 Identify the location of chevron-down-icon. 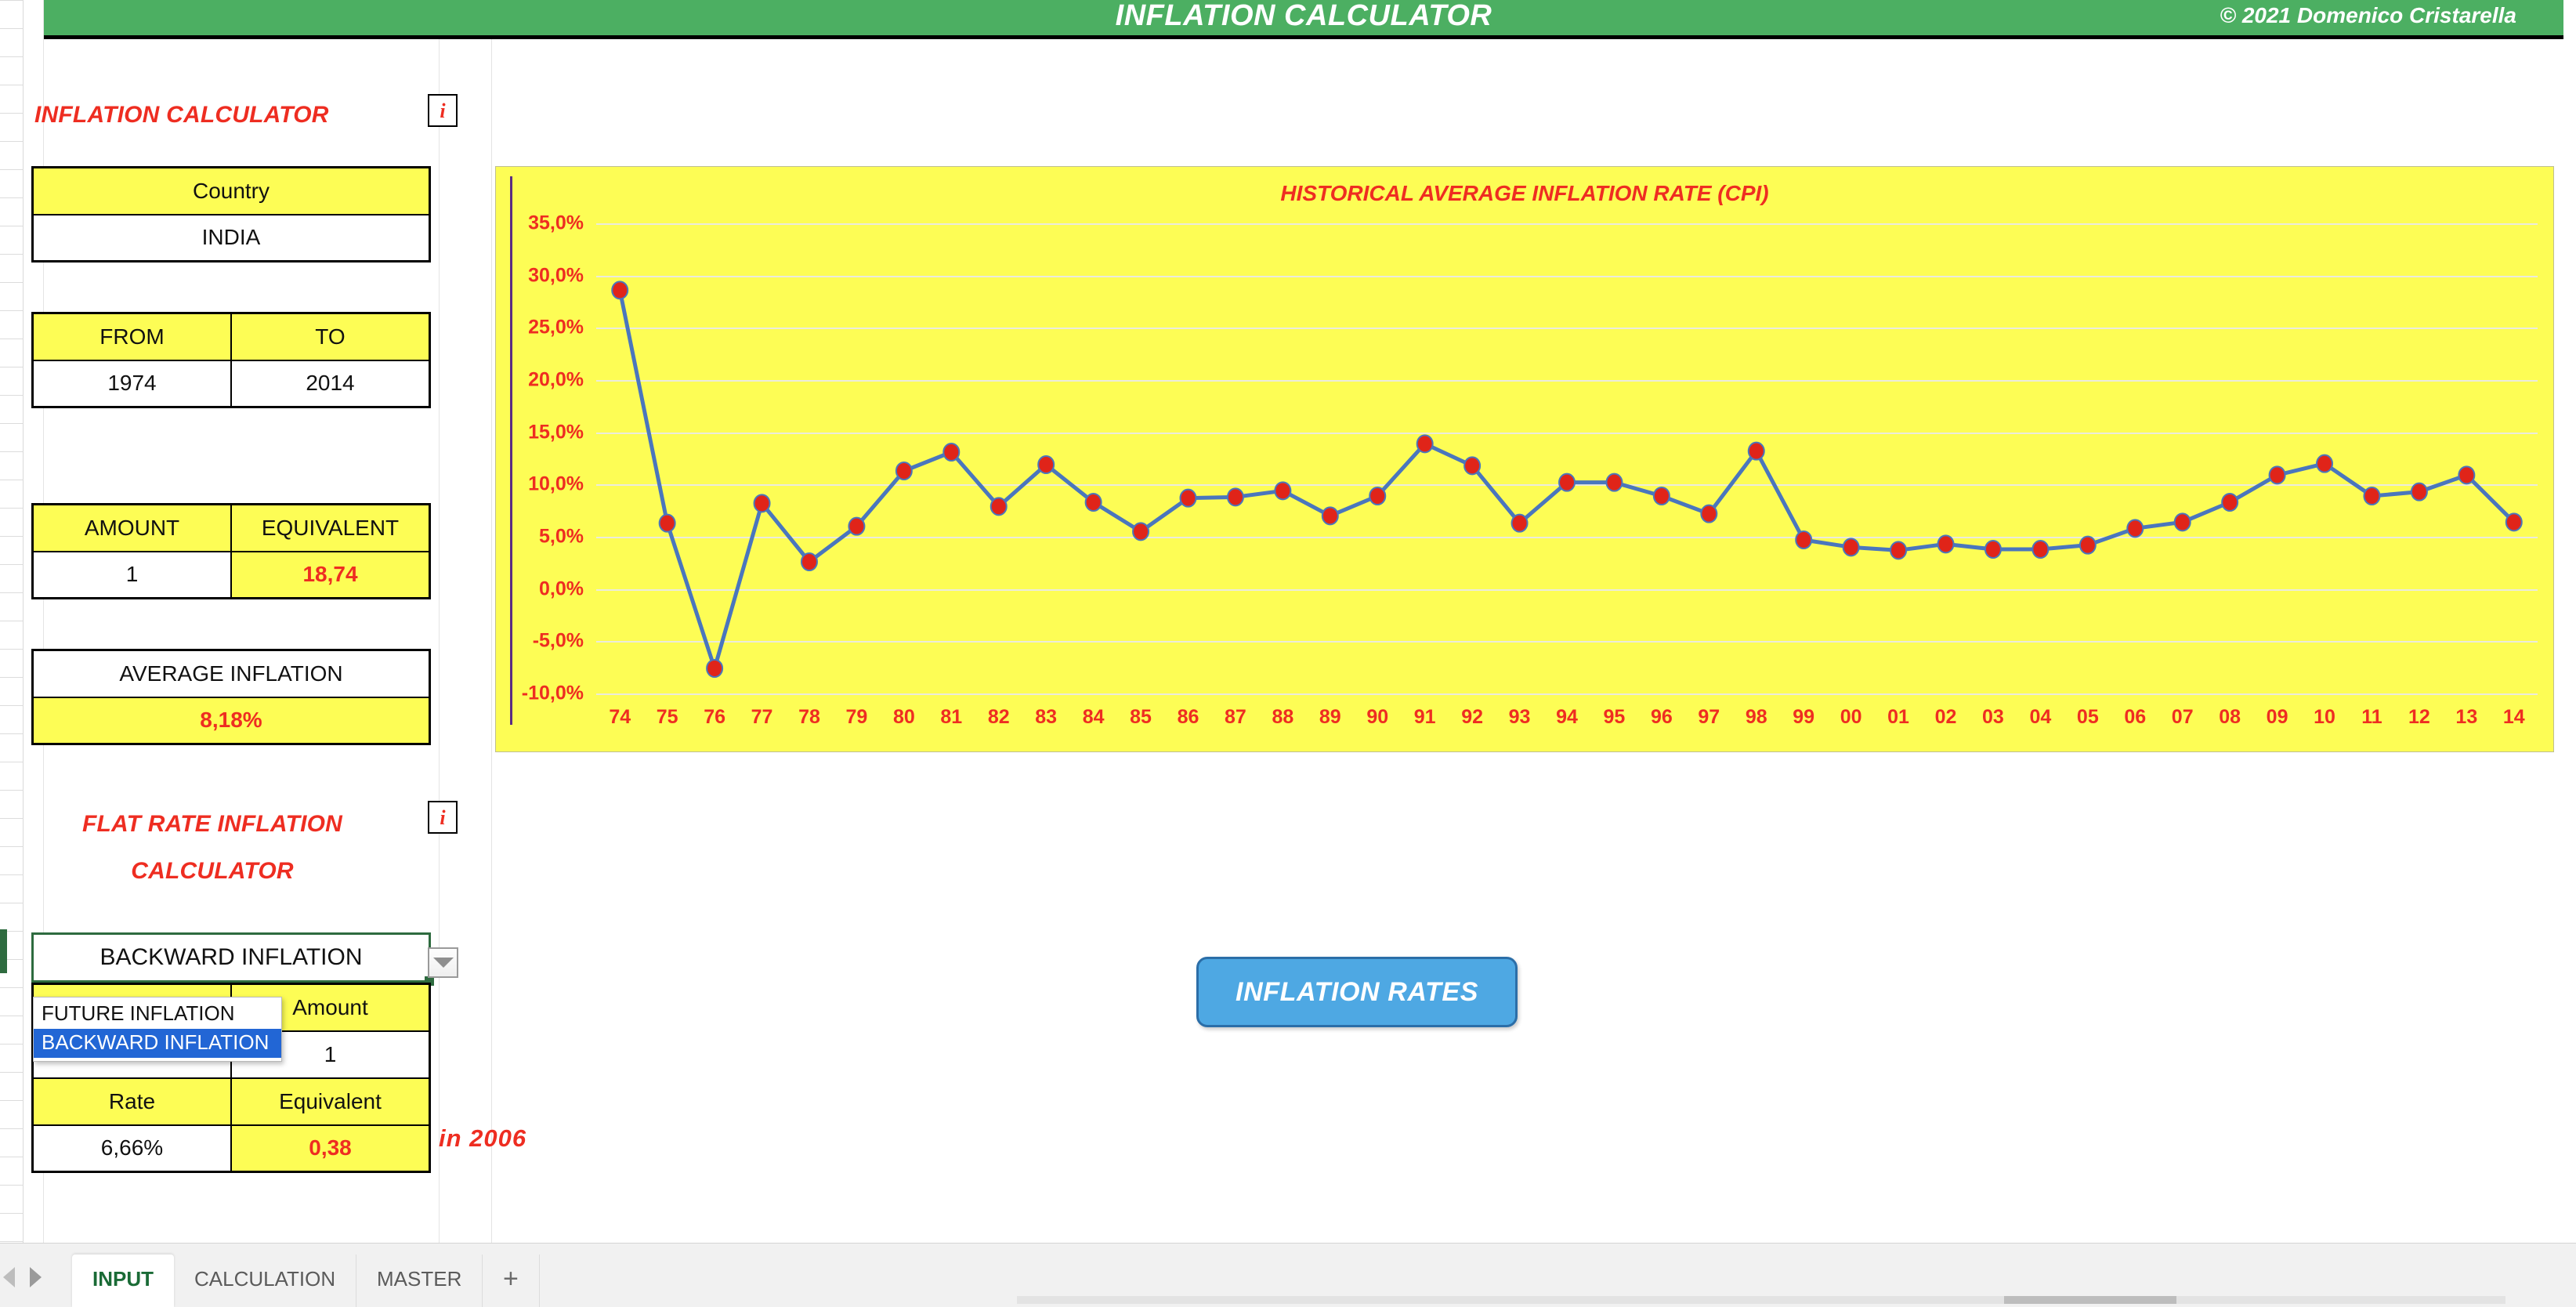
(443, 962).